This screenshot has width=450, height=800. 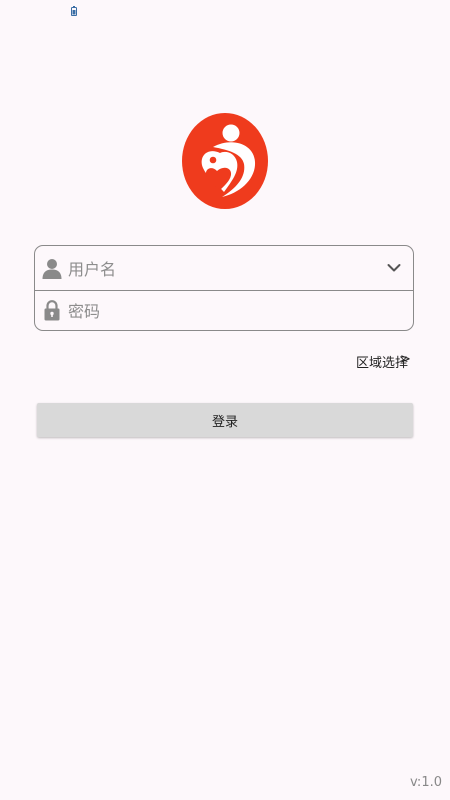 What do you see at coordinates (225, 161) in the screenshot?
I see `app-logo` at bounding box center [225, 161].